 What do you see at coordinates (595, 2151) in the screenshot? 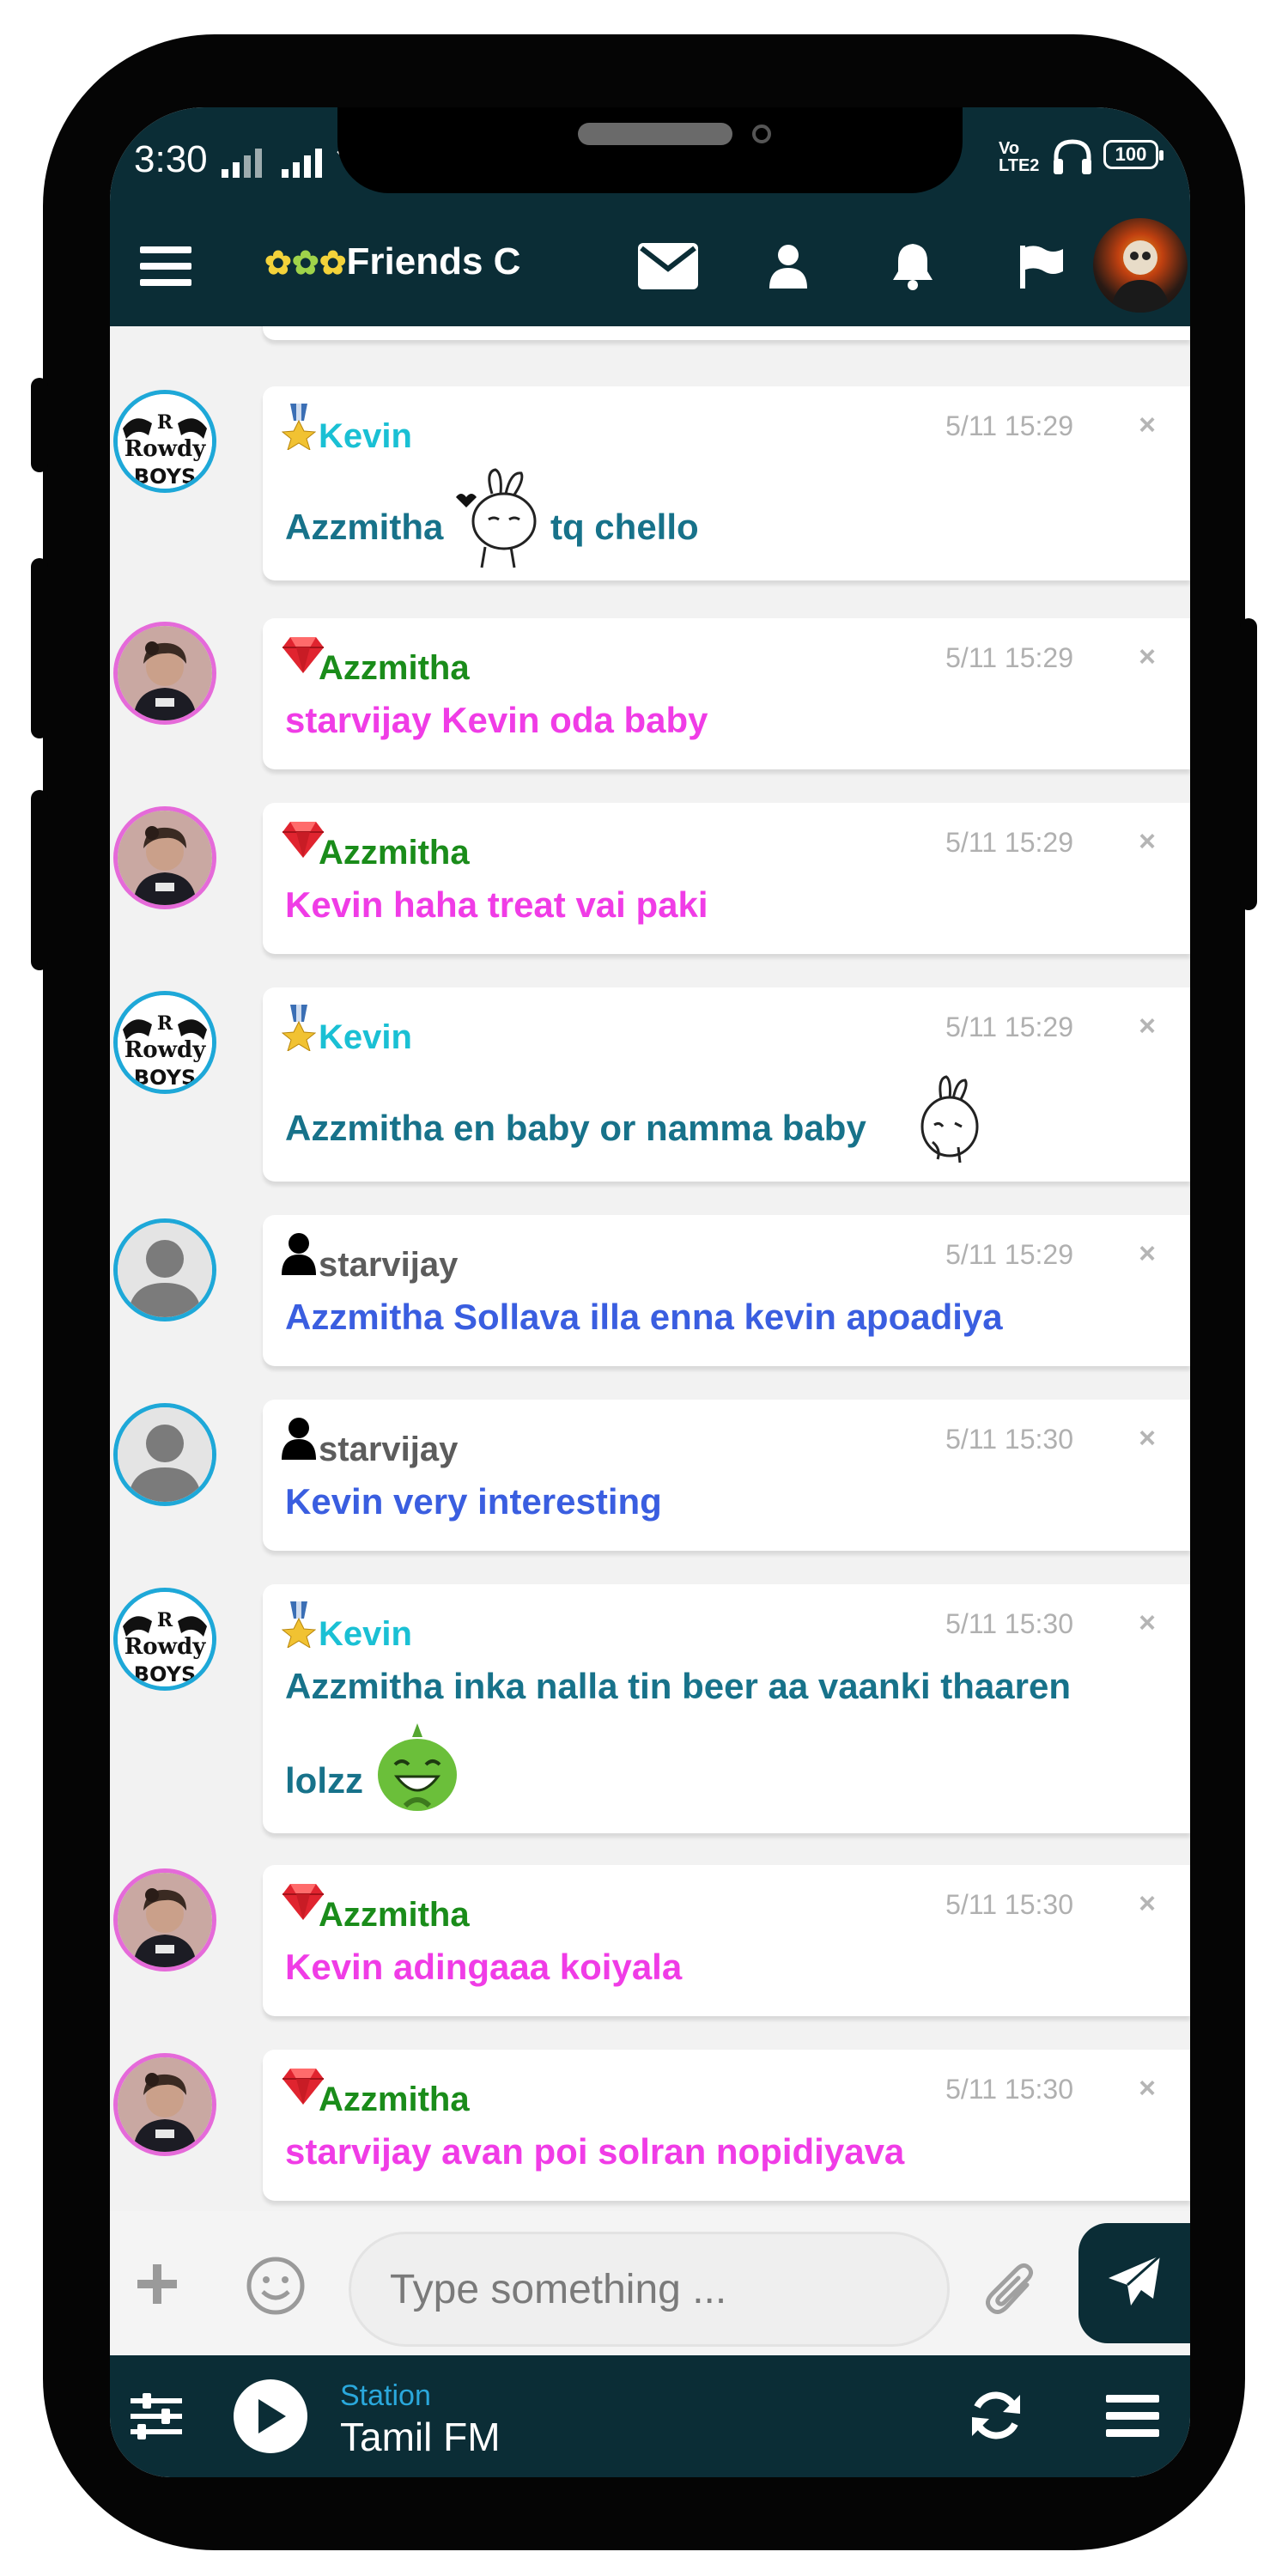
I see `message-text: starvijay avan poi solran nopidiyava` at bounding box center [595, 2151].